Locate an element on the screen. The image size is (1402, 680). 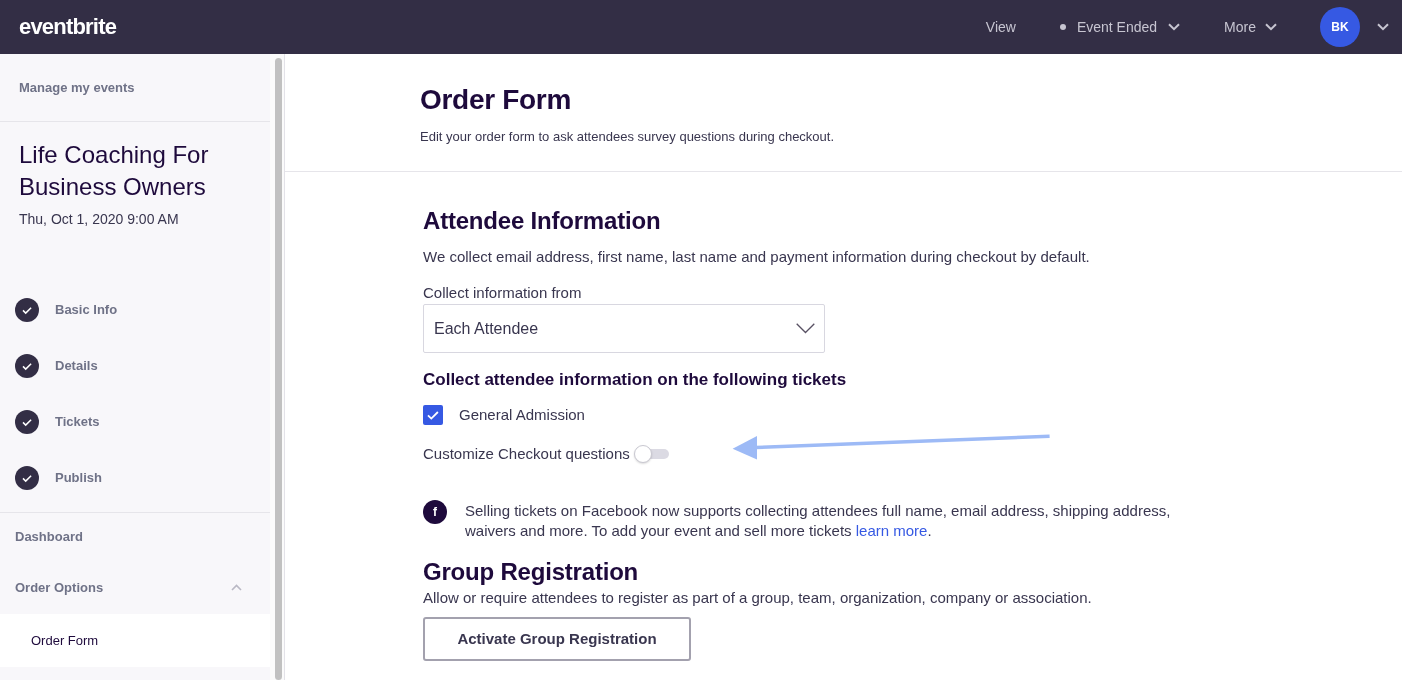
event-date: Thu, Oct 1, 2020 9:00 AM is located at coordinates (99, 219).